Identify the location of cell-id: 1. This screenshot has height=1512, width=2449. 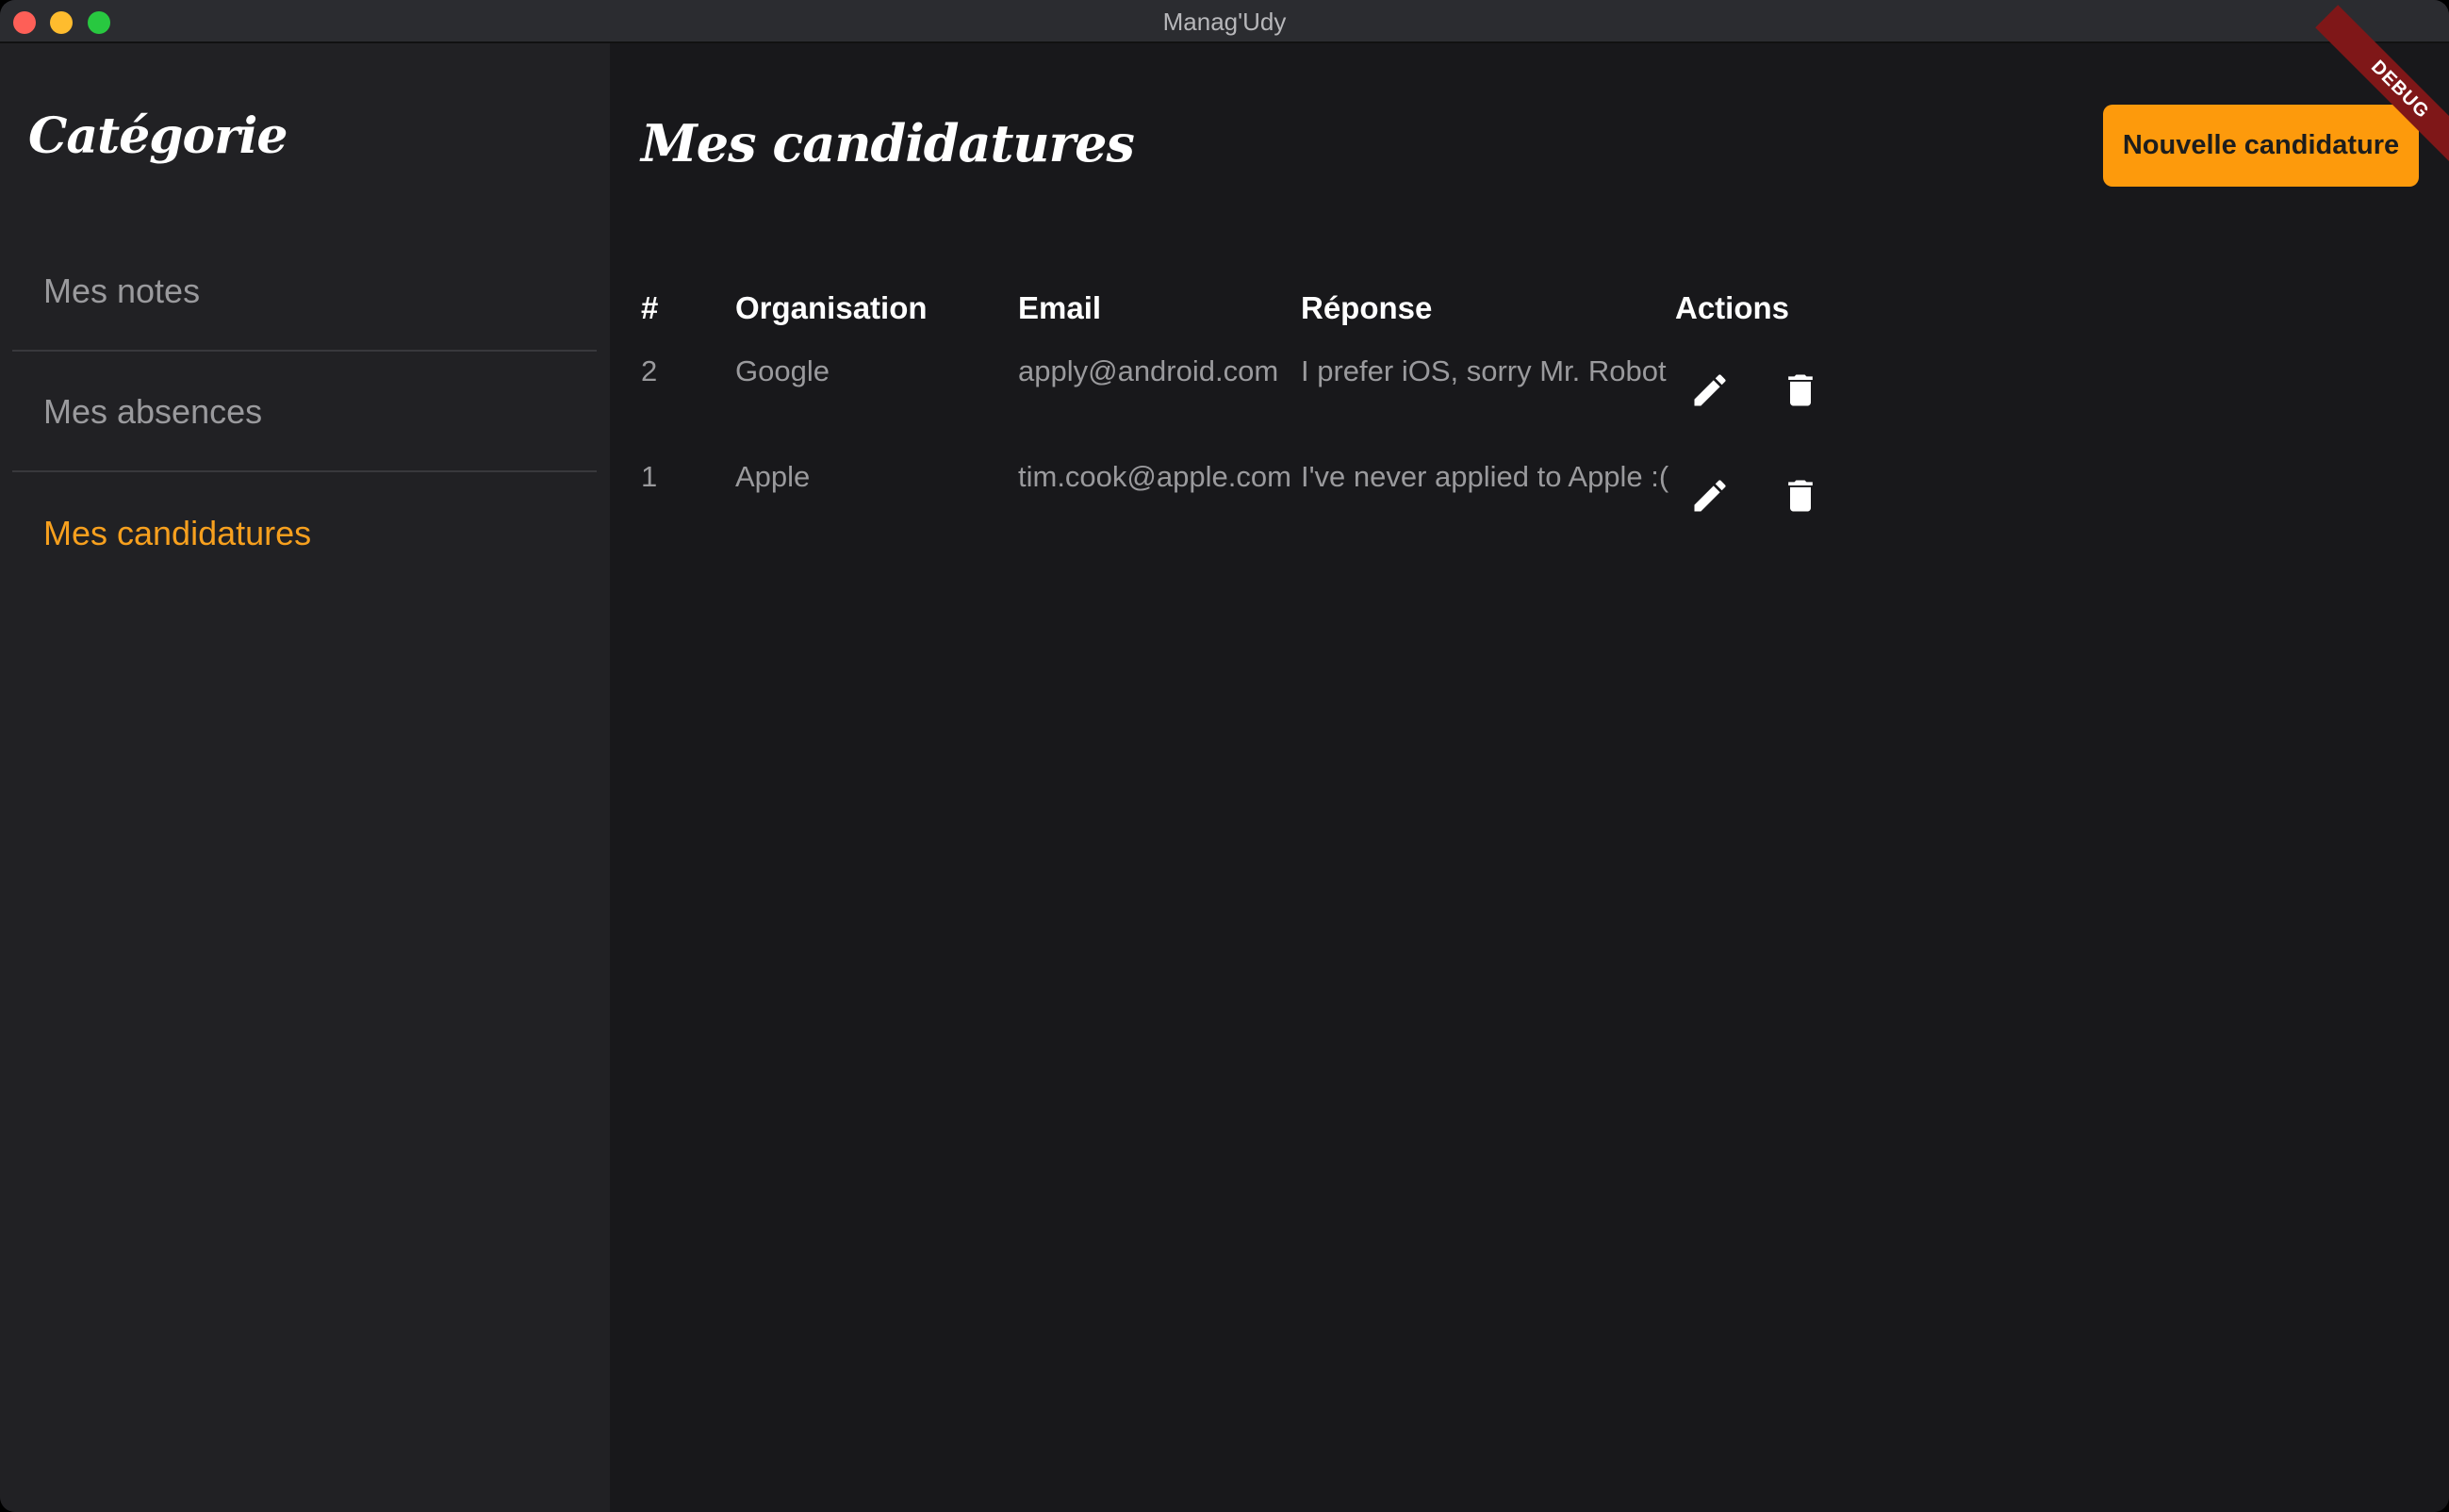
(649, 477).